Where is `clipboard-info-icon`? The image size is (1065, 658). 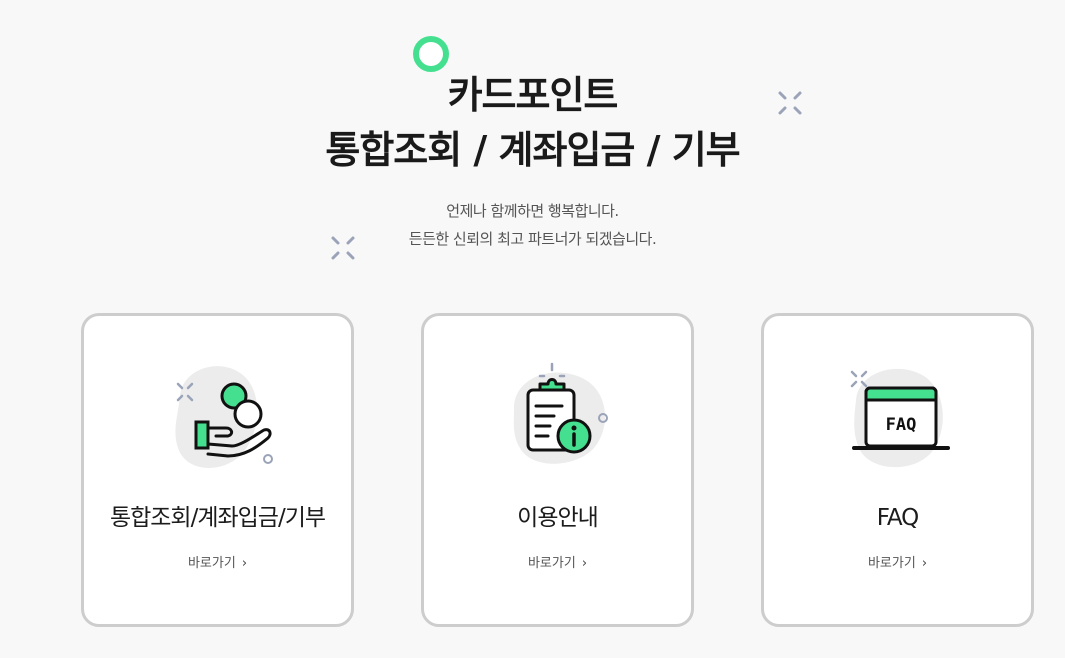 clipboard-info-icon is located at coordinates (557, 416).